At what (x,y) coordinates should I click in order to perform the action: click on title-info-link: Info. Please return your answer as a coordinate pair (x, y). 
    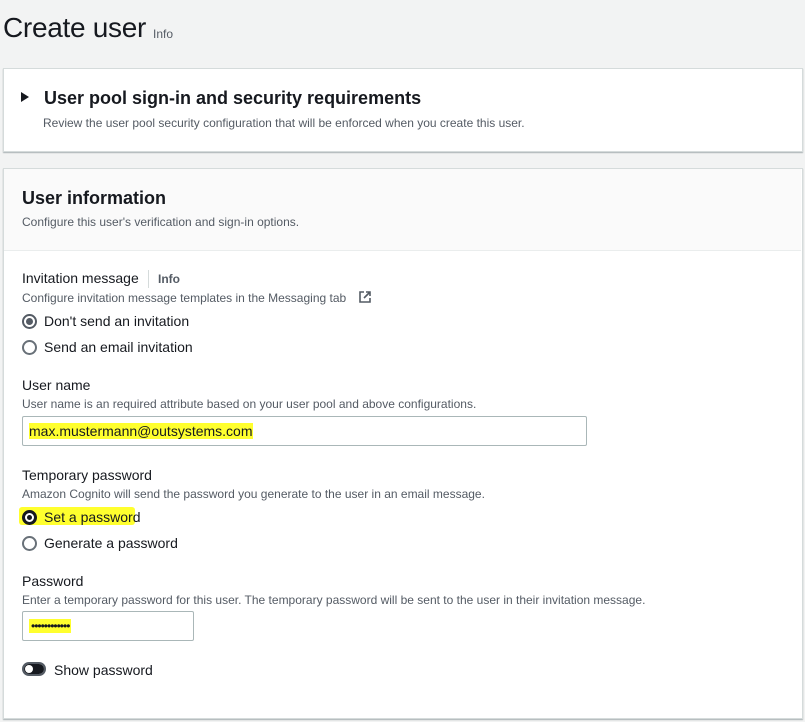
    Looking at the image, I should click on (163, 34).